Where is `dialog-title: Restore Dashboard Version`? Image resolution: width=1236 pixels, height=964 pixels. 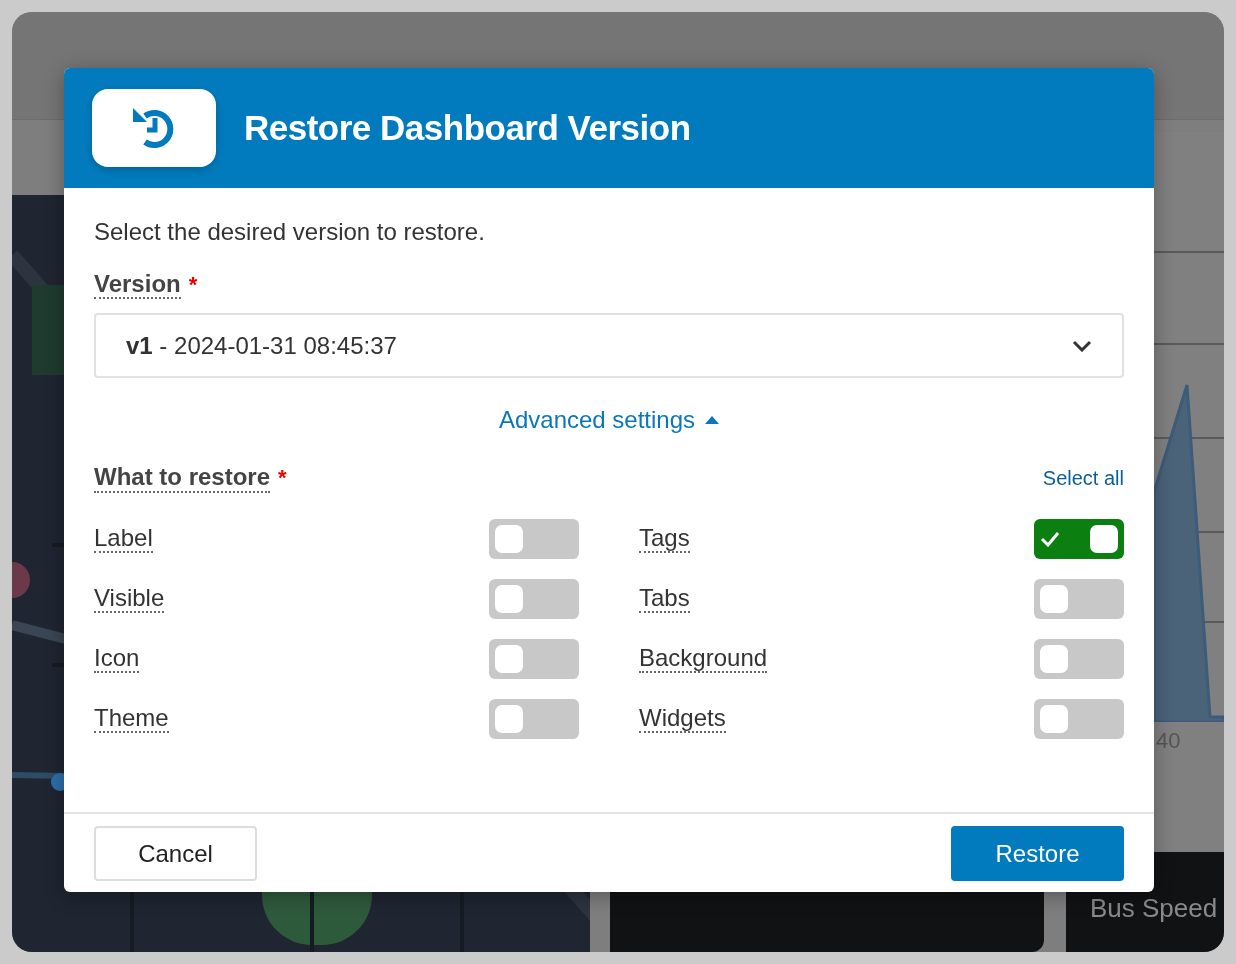
dialog-title: Restore Dashboard Version is located at coordinates (467, 128).